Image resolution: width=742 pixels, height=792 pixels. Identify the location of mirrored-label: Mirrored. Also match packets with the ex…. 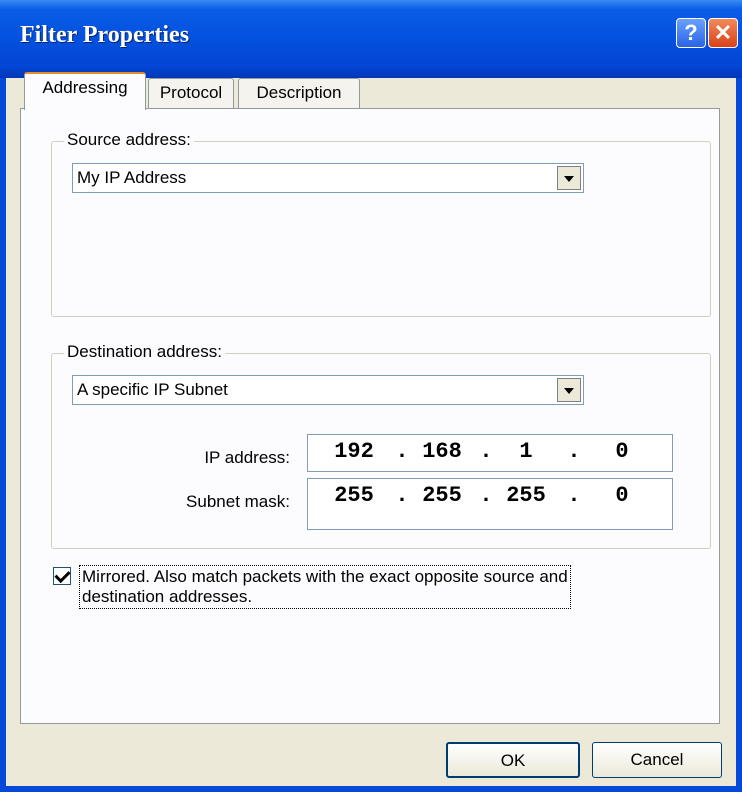
(325, 587).